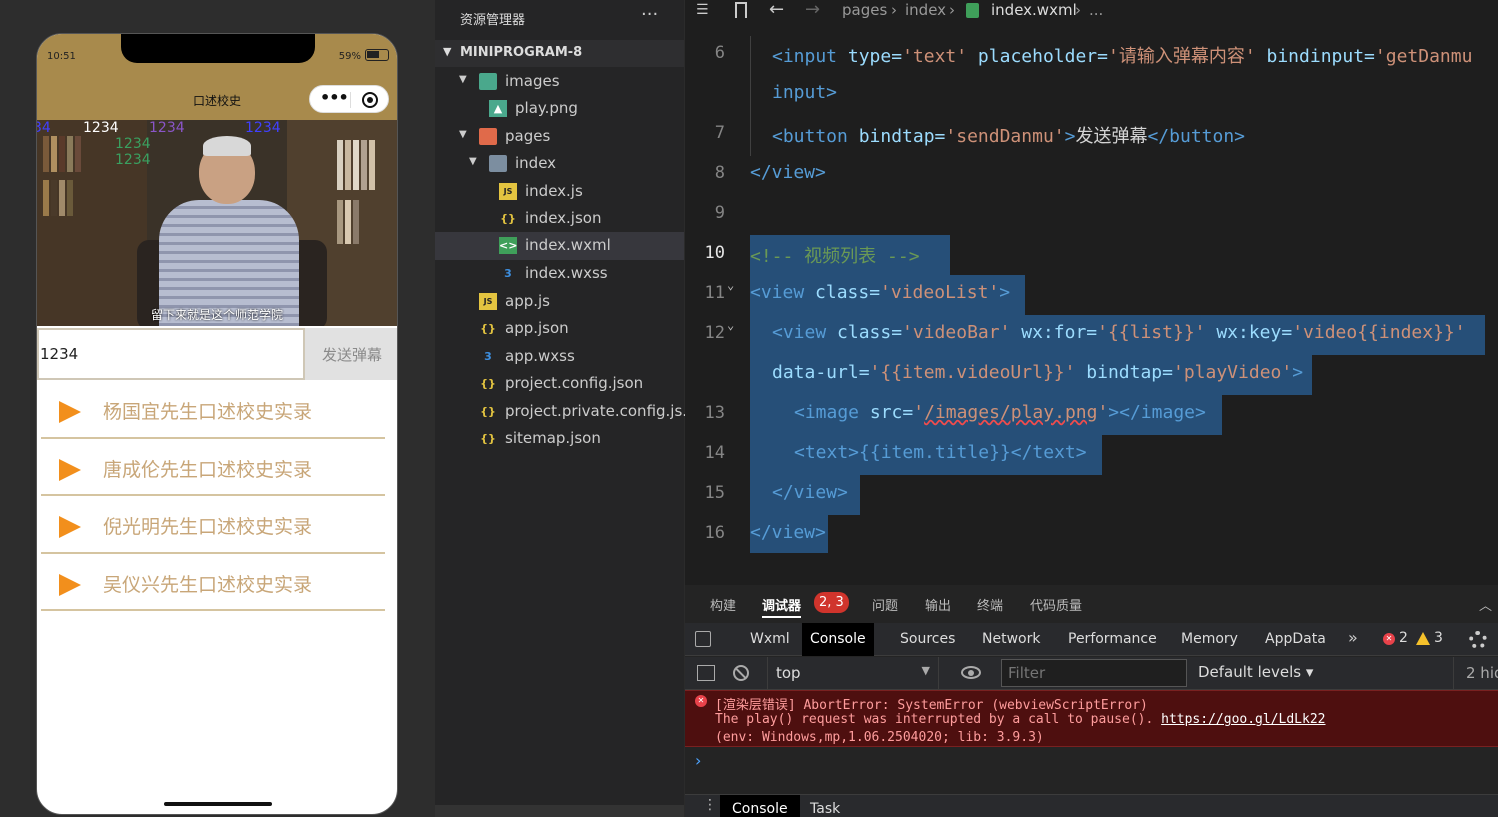  What do you see at coordinates (838, 639) in the screenshot?
I see `devtab-console: Console` at bounding box center [838, 639].